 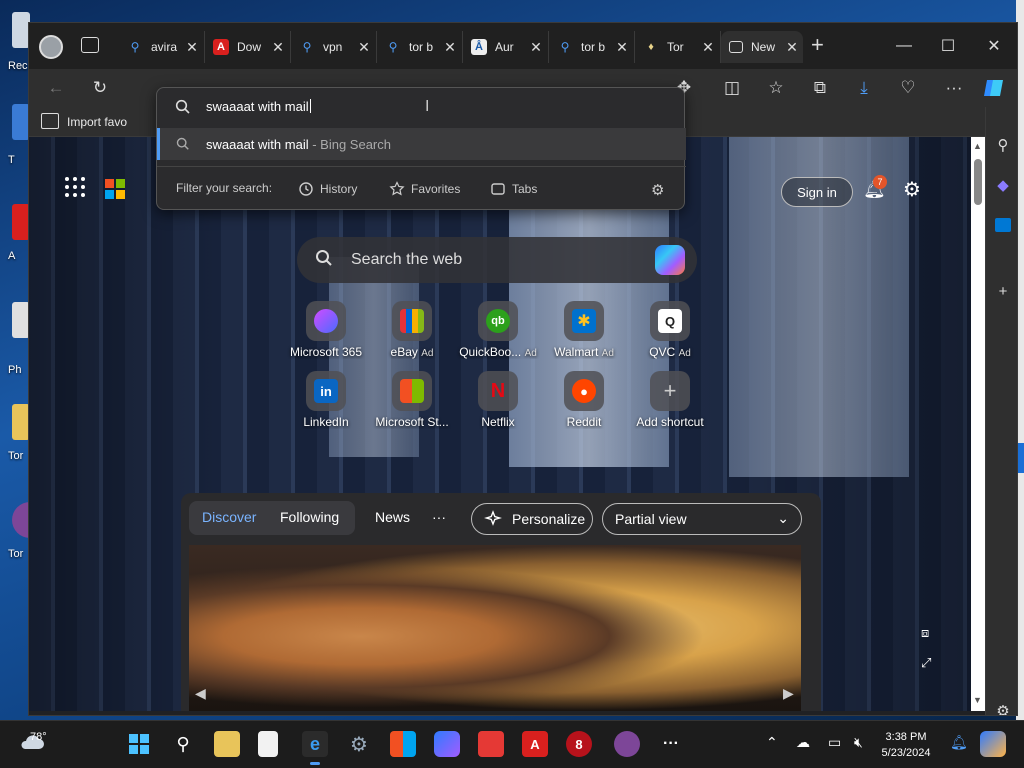 What do you see at coordinates (978, 182) in the screenshot?
I see `scrollbar-thumb` at bounding box center [978, 182].